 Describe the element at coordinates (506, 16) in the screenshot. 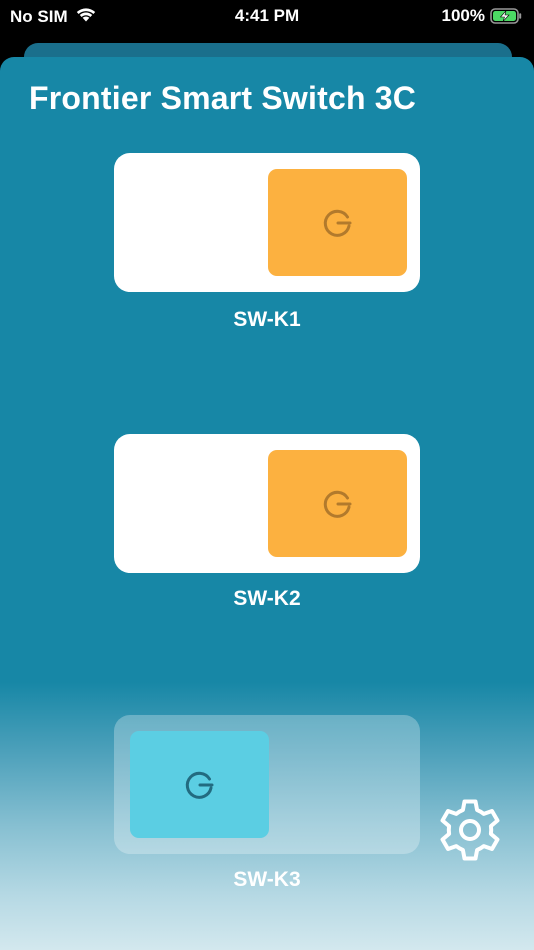

I see `battery-charging-icon` at that location.